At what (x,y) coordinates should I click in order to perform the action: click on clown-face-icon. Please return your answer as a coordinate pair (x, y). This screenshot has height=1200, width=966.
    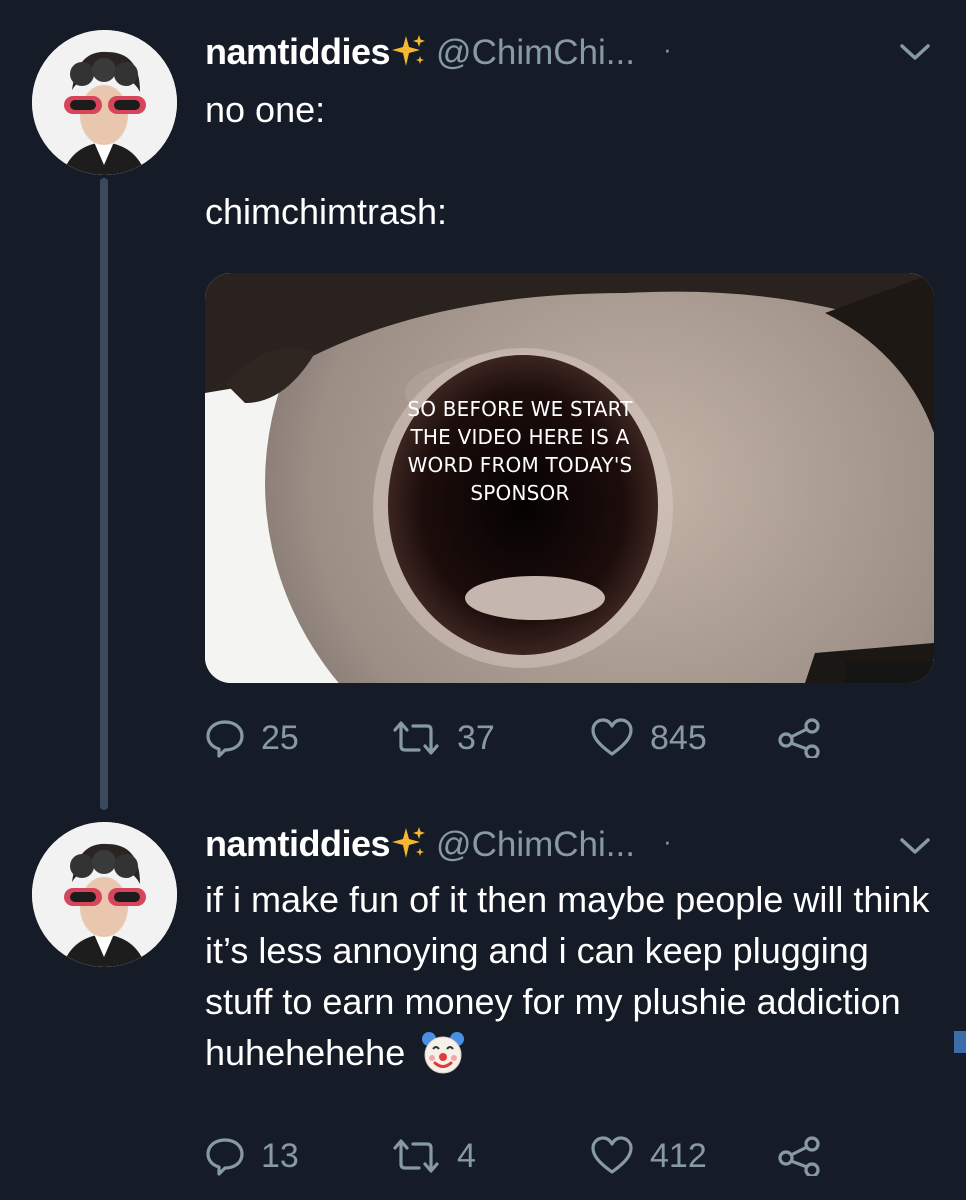
    Looking at the image, I should click on (443, 1053).